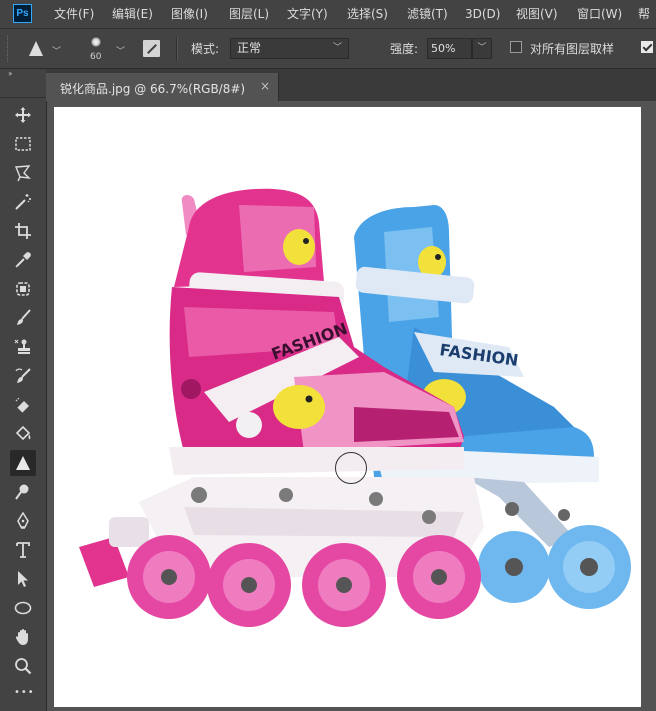 This screenshot has height=711, width=656. I want to click on eraser-icon, so click(22, 405).